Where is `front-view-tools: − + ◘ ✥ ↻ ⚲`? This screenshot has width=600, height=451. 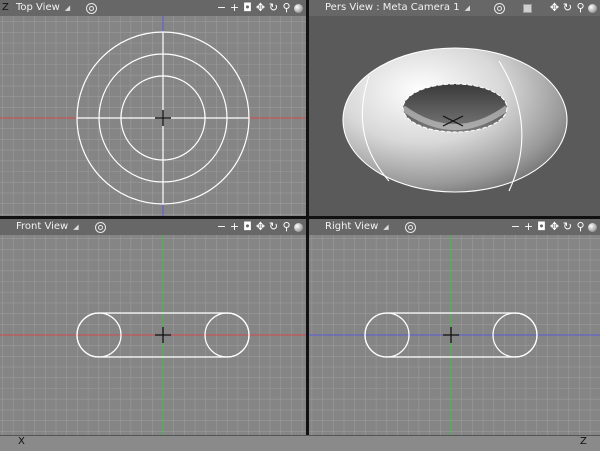
front-view-tools: − + ◘ ✥ ↻ ⚲ is located at coordinates (259, 227).